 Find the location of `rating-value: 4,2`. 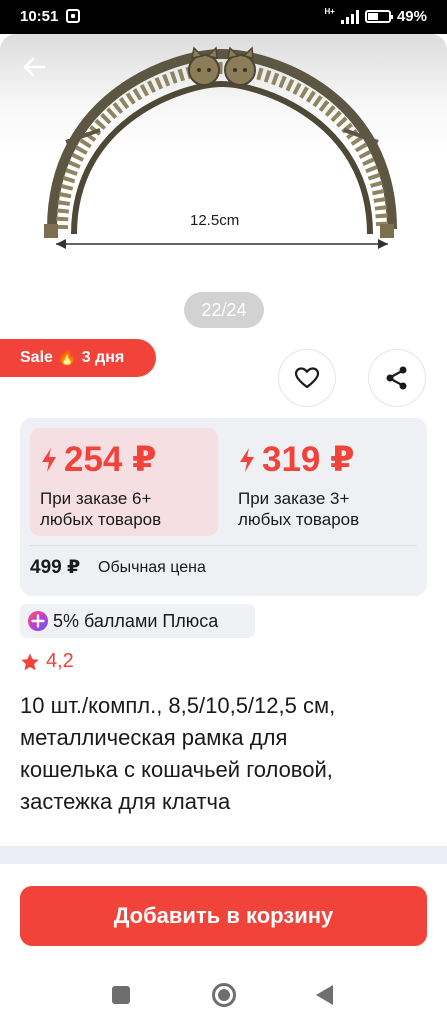

rating-value: 4,2 is located at coordinates (60, 661).